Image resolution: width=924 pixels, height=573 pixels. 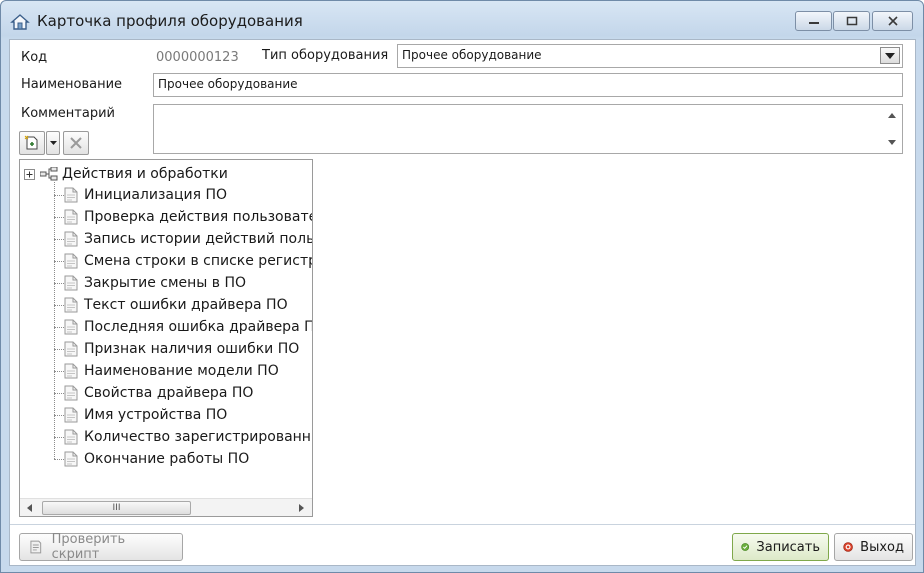 I want to click on maximize-button, so click(x=851, y=21).